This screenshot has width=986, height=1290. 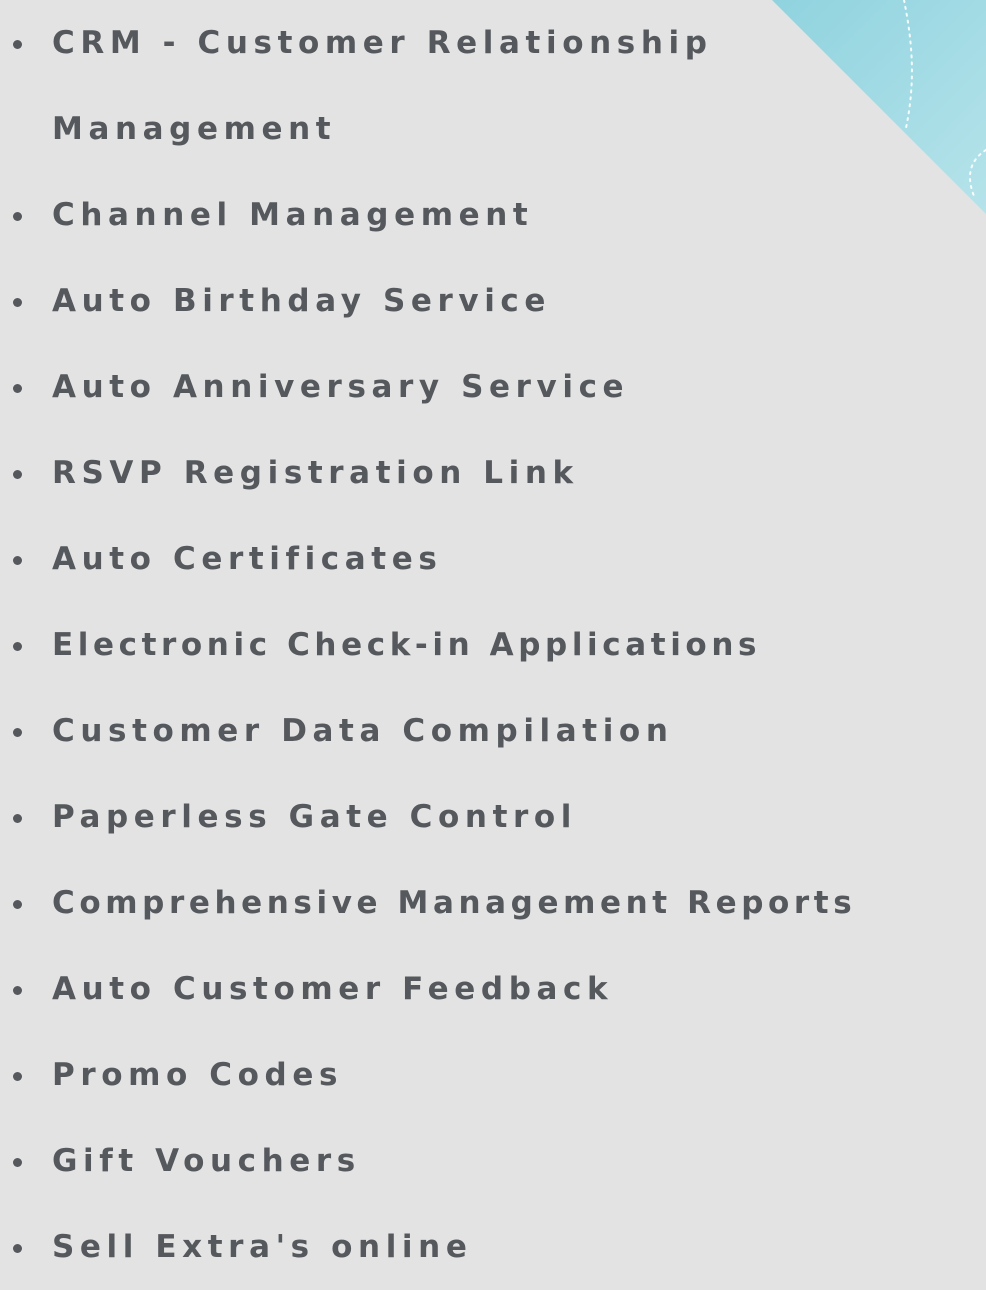 I want to click on feature-label: Paperless Gate Control, so click(x=315, y=817).